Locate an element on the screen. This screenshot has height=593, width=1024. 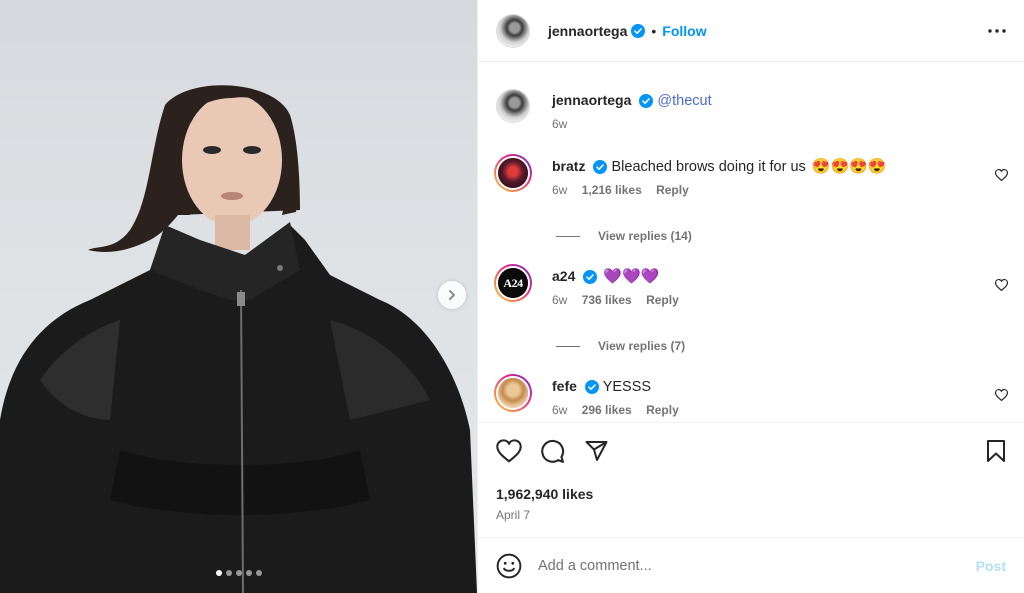
next-image-button is located at coordinates (452, 295).